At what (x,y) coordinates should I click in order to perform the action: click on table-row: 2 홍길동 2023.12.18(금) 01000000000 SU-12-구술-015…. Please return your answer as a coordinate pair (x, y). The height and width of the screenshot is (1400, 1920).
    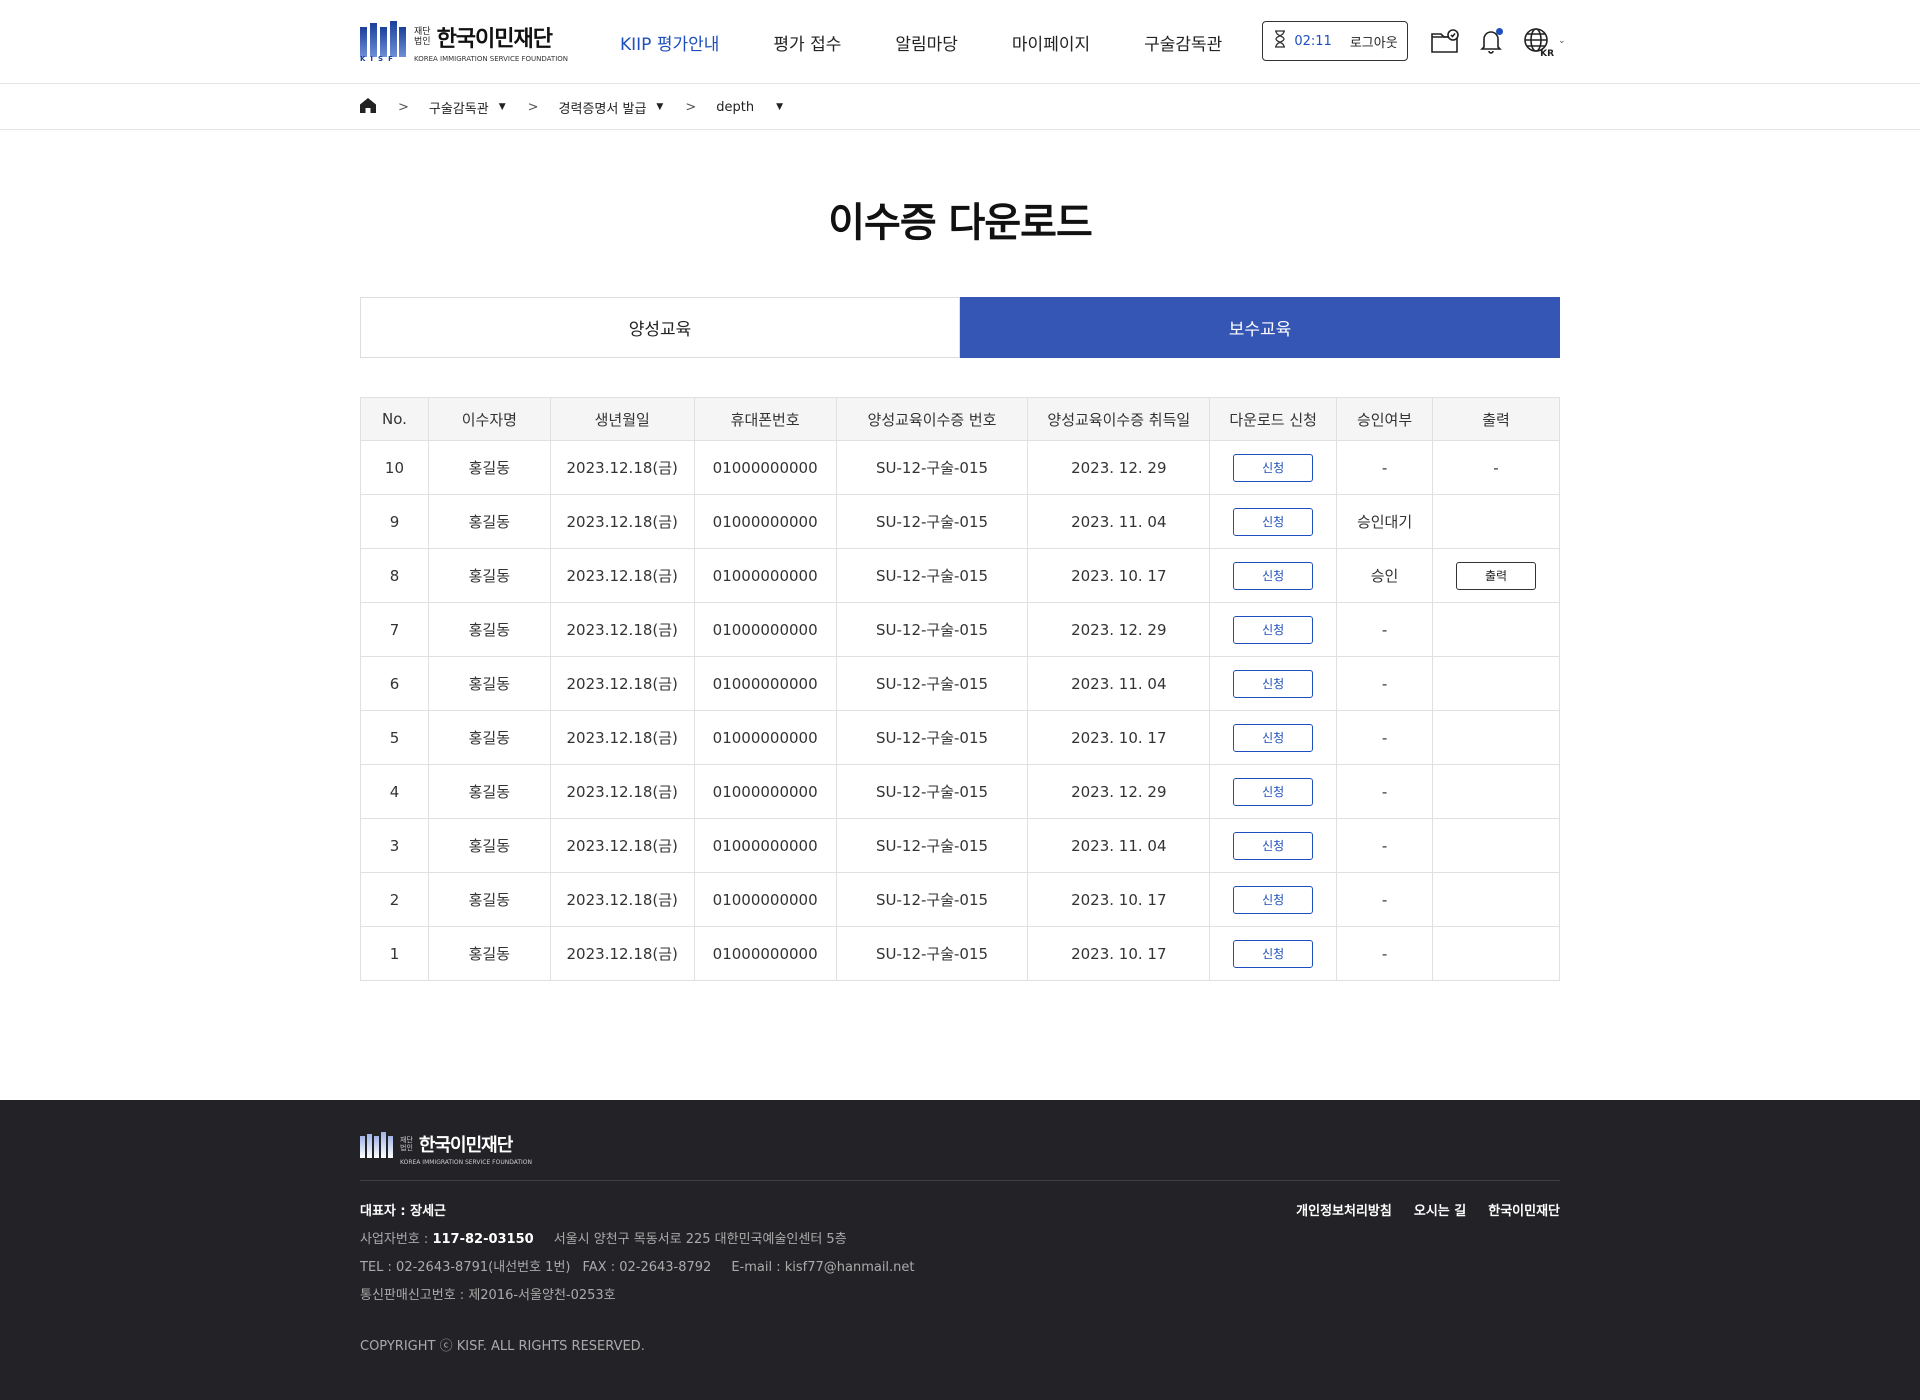
    Looking at the image, I should click on (960, 899).